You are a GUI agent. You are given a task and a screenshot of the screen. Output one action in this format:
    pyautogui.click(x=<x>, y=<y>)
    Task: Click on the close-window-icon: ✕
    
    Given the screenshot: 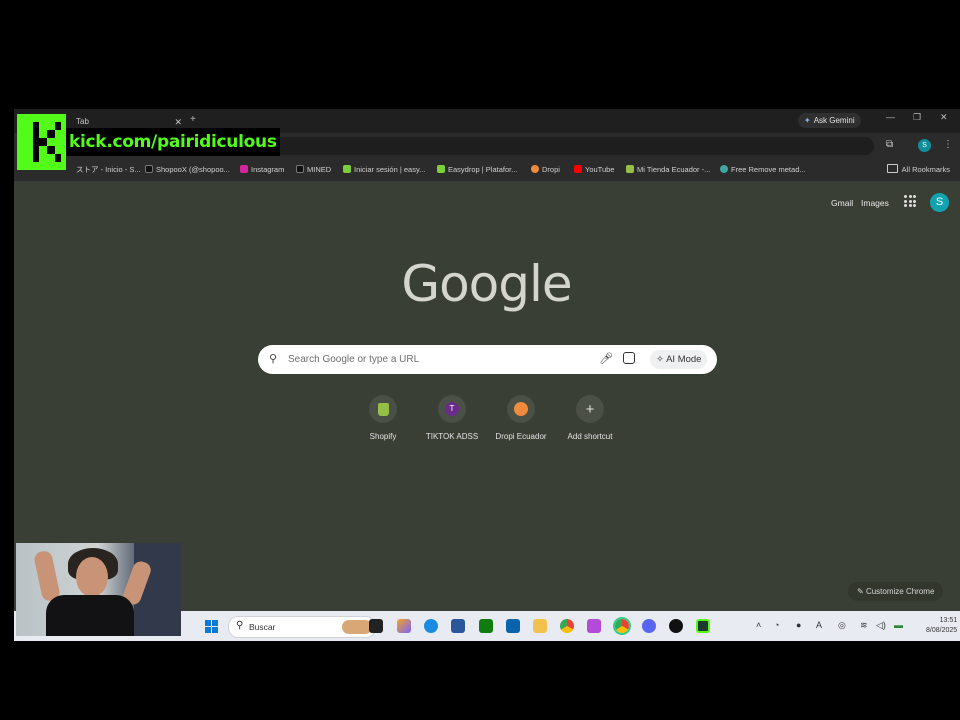 What is the action you would take?
    pyautogui.click(x=944, y=117)
    